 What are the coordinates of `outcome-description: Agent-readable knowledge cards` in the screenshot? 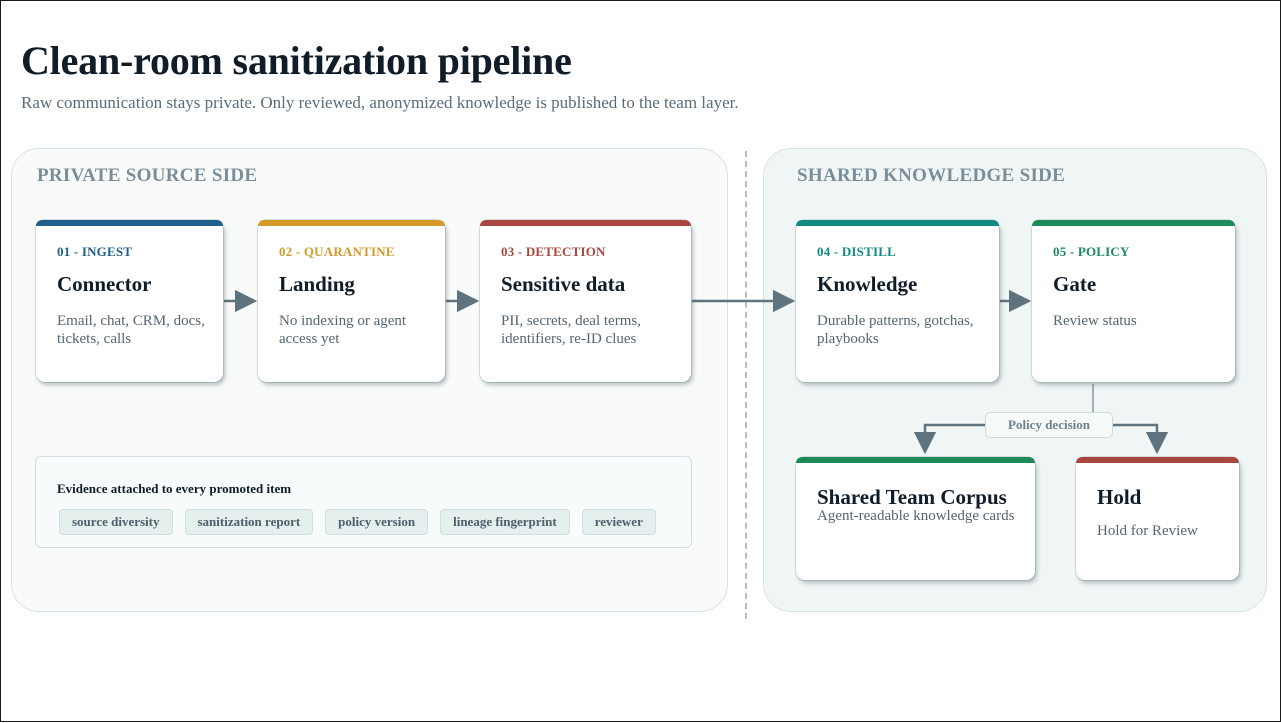 It's located at (916, 516).